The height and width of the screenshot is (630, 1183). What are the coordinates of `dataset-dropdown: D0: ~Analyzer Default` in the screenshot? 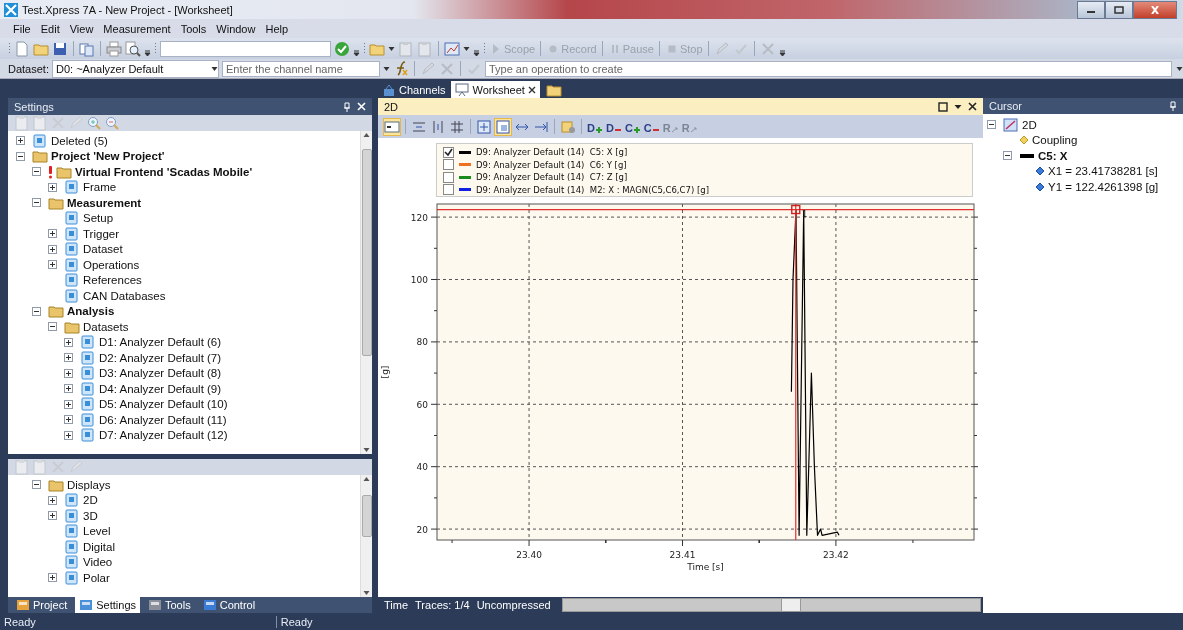 It's located at (135, 68).